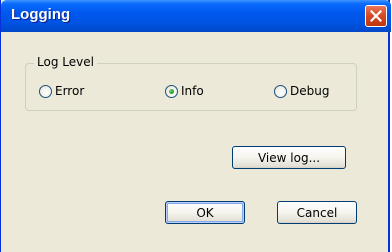 The width and height of the screenshot is (392, 252). I want to click on radio-label-error: Error, so click(70, 91).